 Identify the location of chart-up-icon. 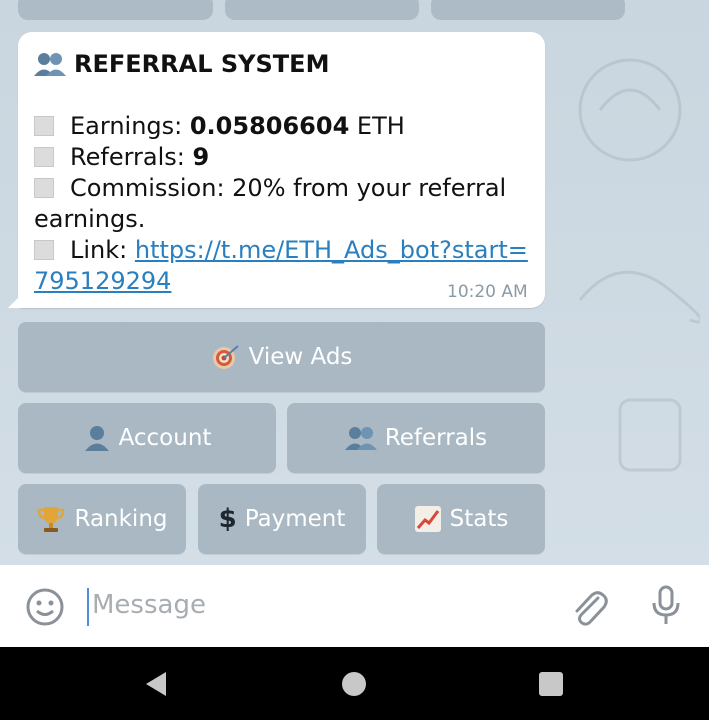
(427, 519).